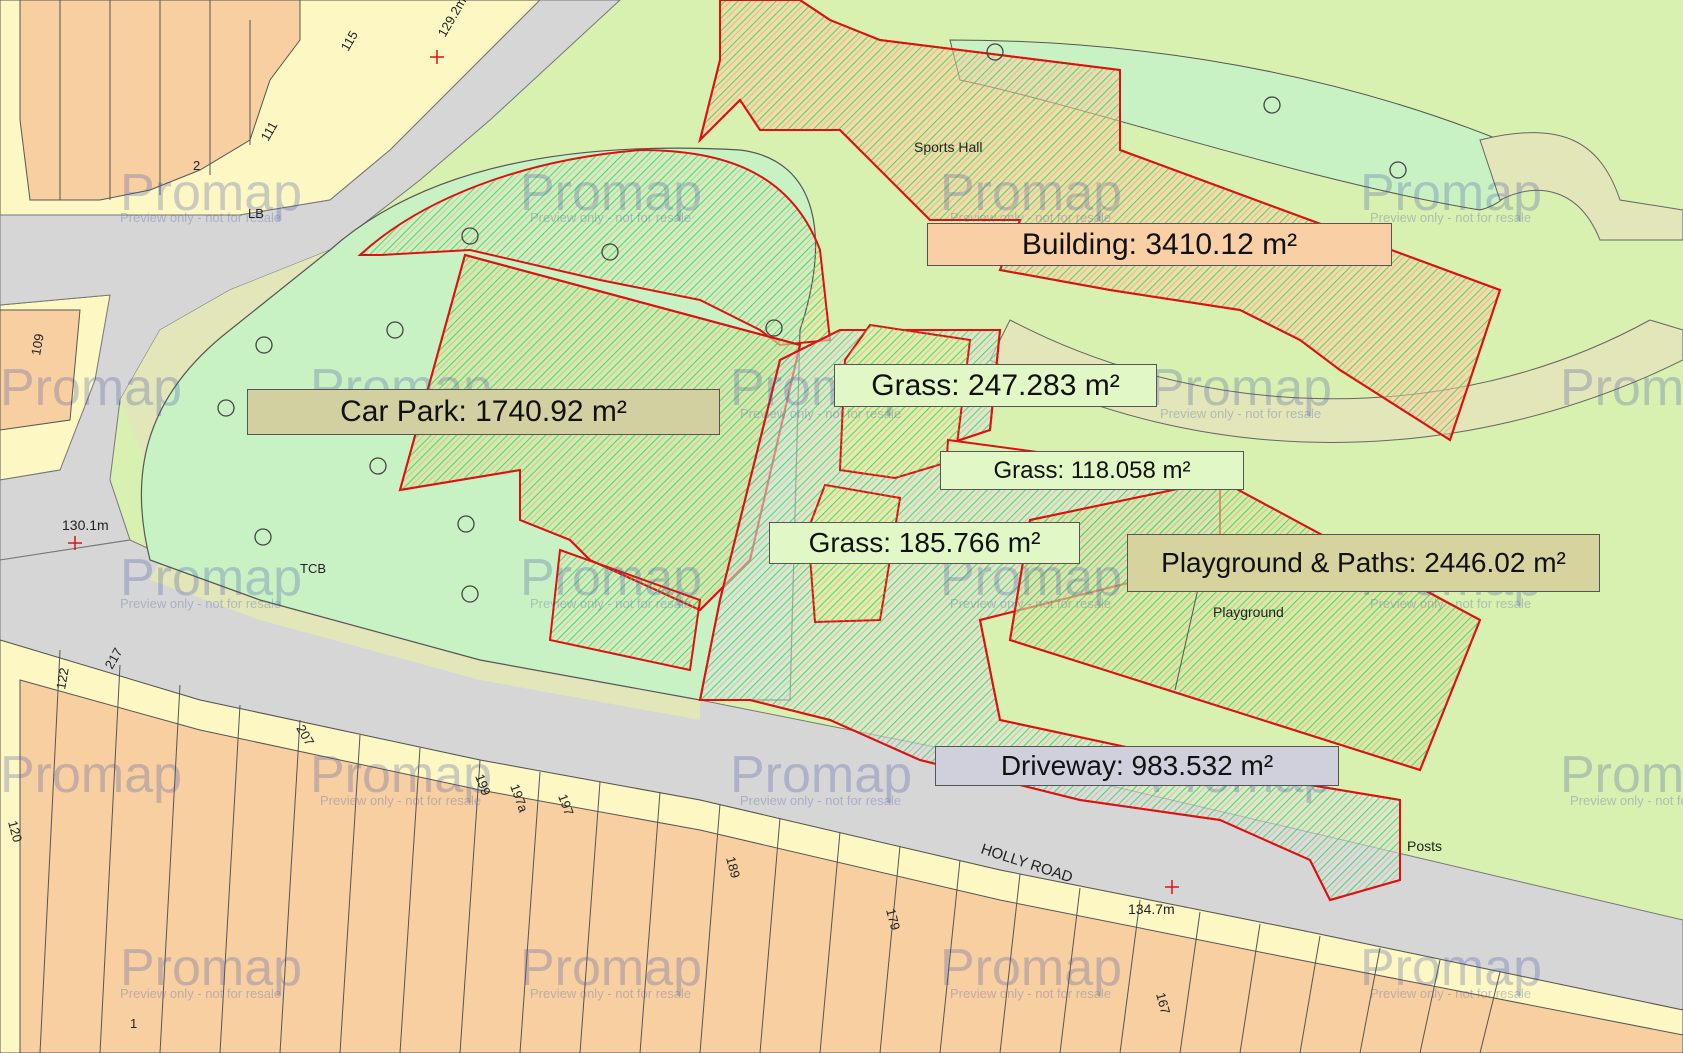 The image size is (1683, 1053). Describe the element at coordinates (1363, 563) in the screenshot. I see `area-label-playground: Playground & Paths: 2446.02 m²` at that location.